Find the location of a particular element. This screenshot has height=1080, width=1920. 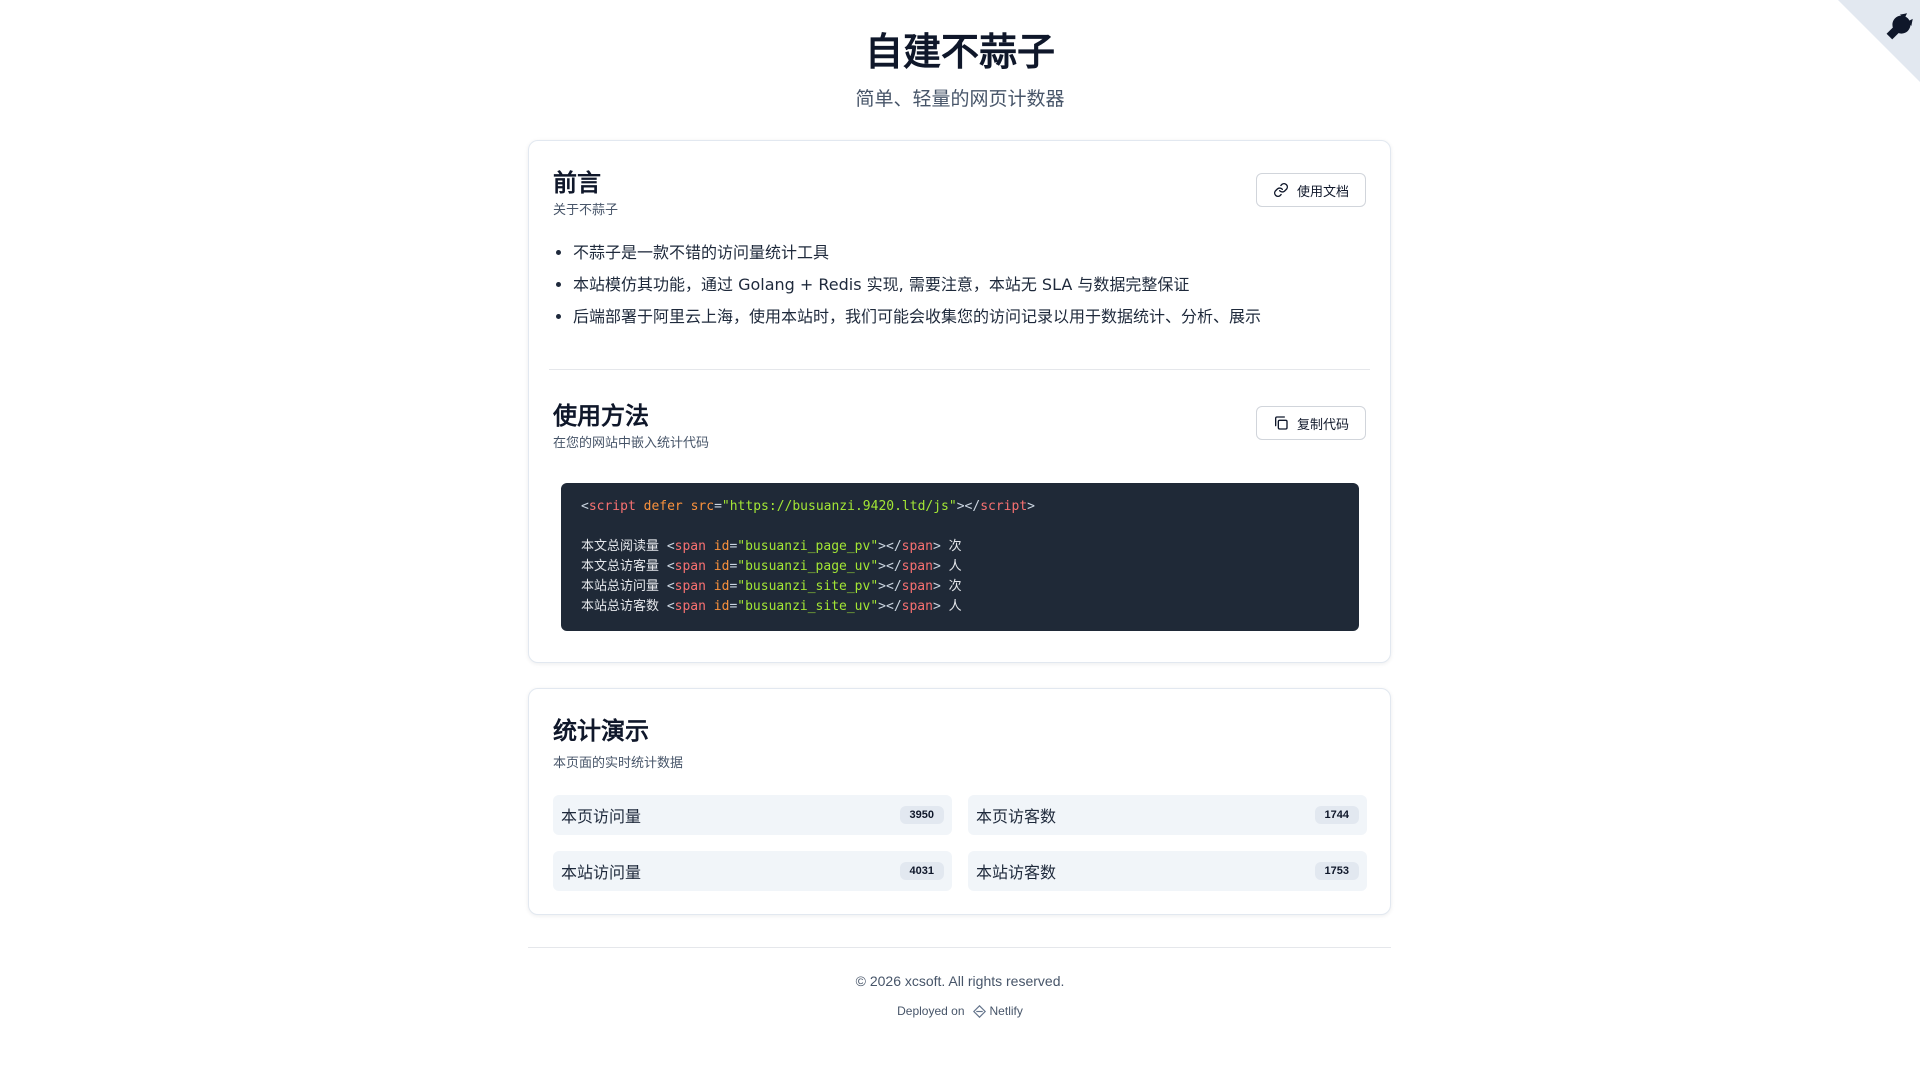

deployed-label: Deployed on is located at coordinates (931, 1011).